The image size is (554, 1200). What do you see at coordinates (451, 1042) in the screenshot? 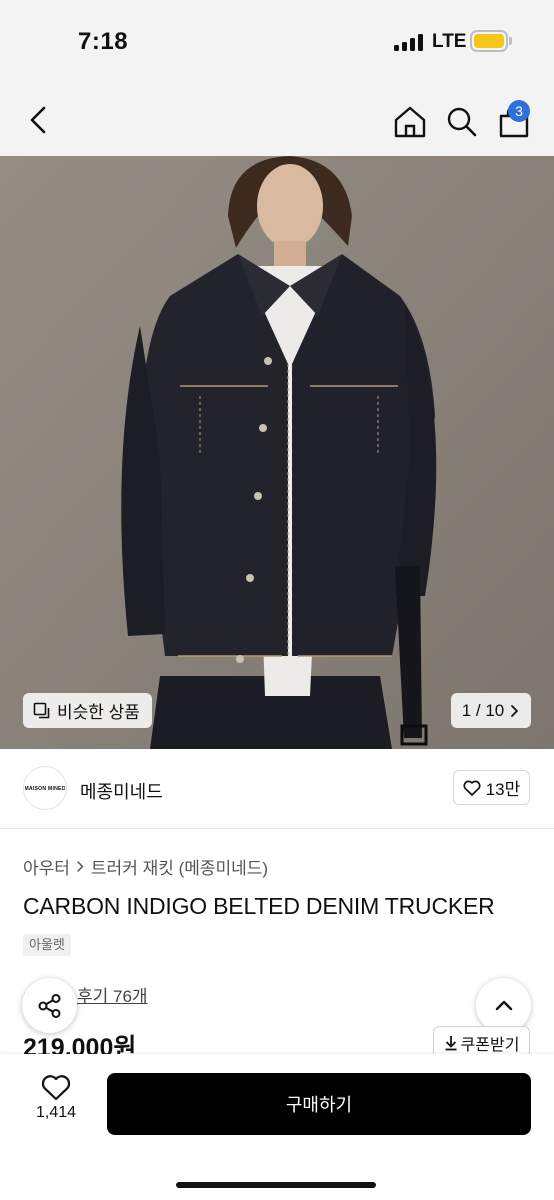
I see `download-icon` at bounding box center [451, 1042].